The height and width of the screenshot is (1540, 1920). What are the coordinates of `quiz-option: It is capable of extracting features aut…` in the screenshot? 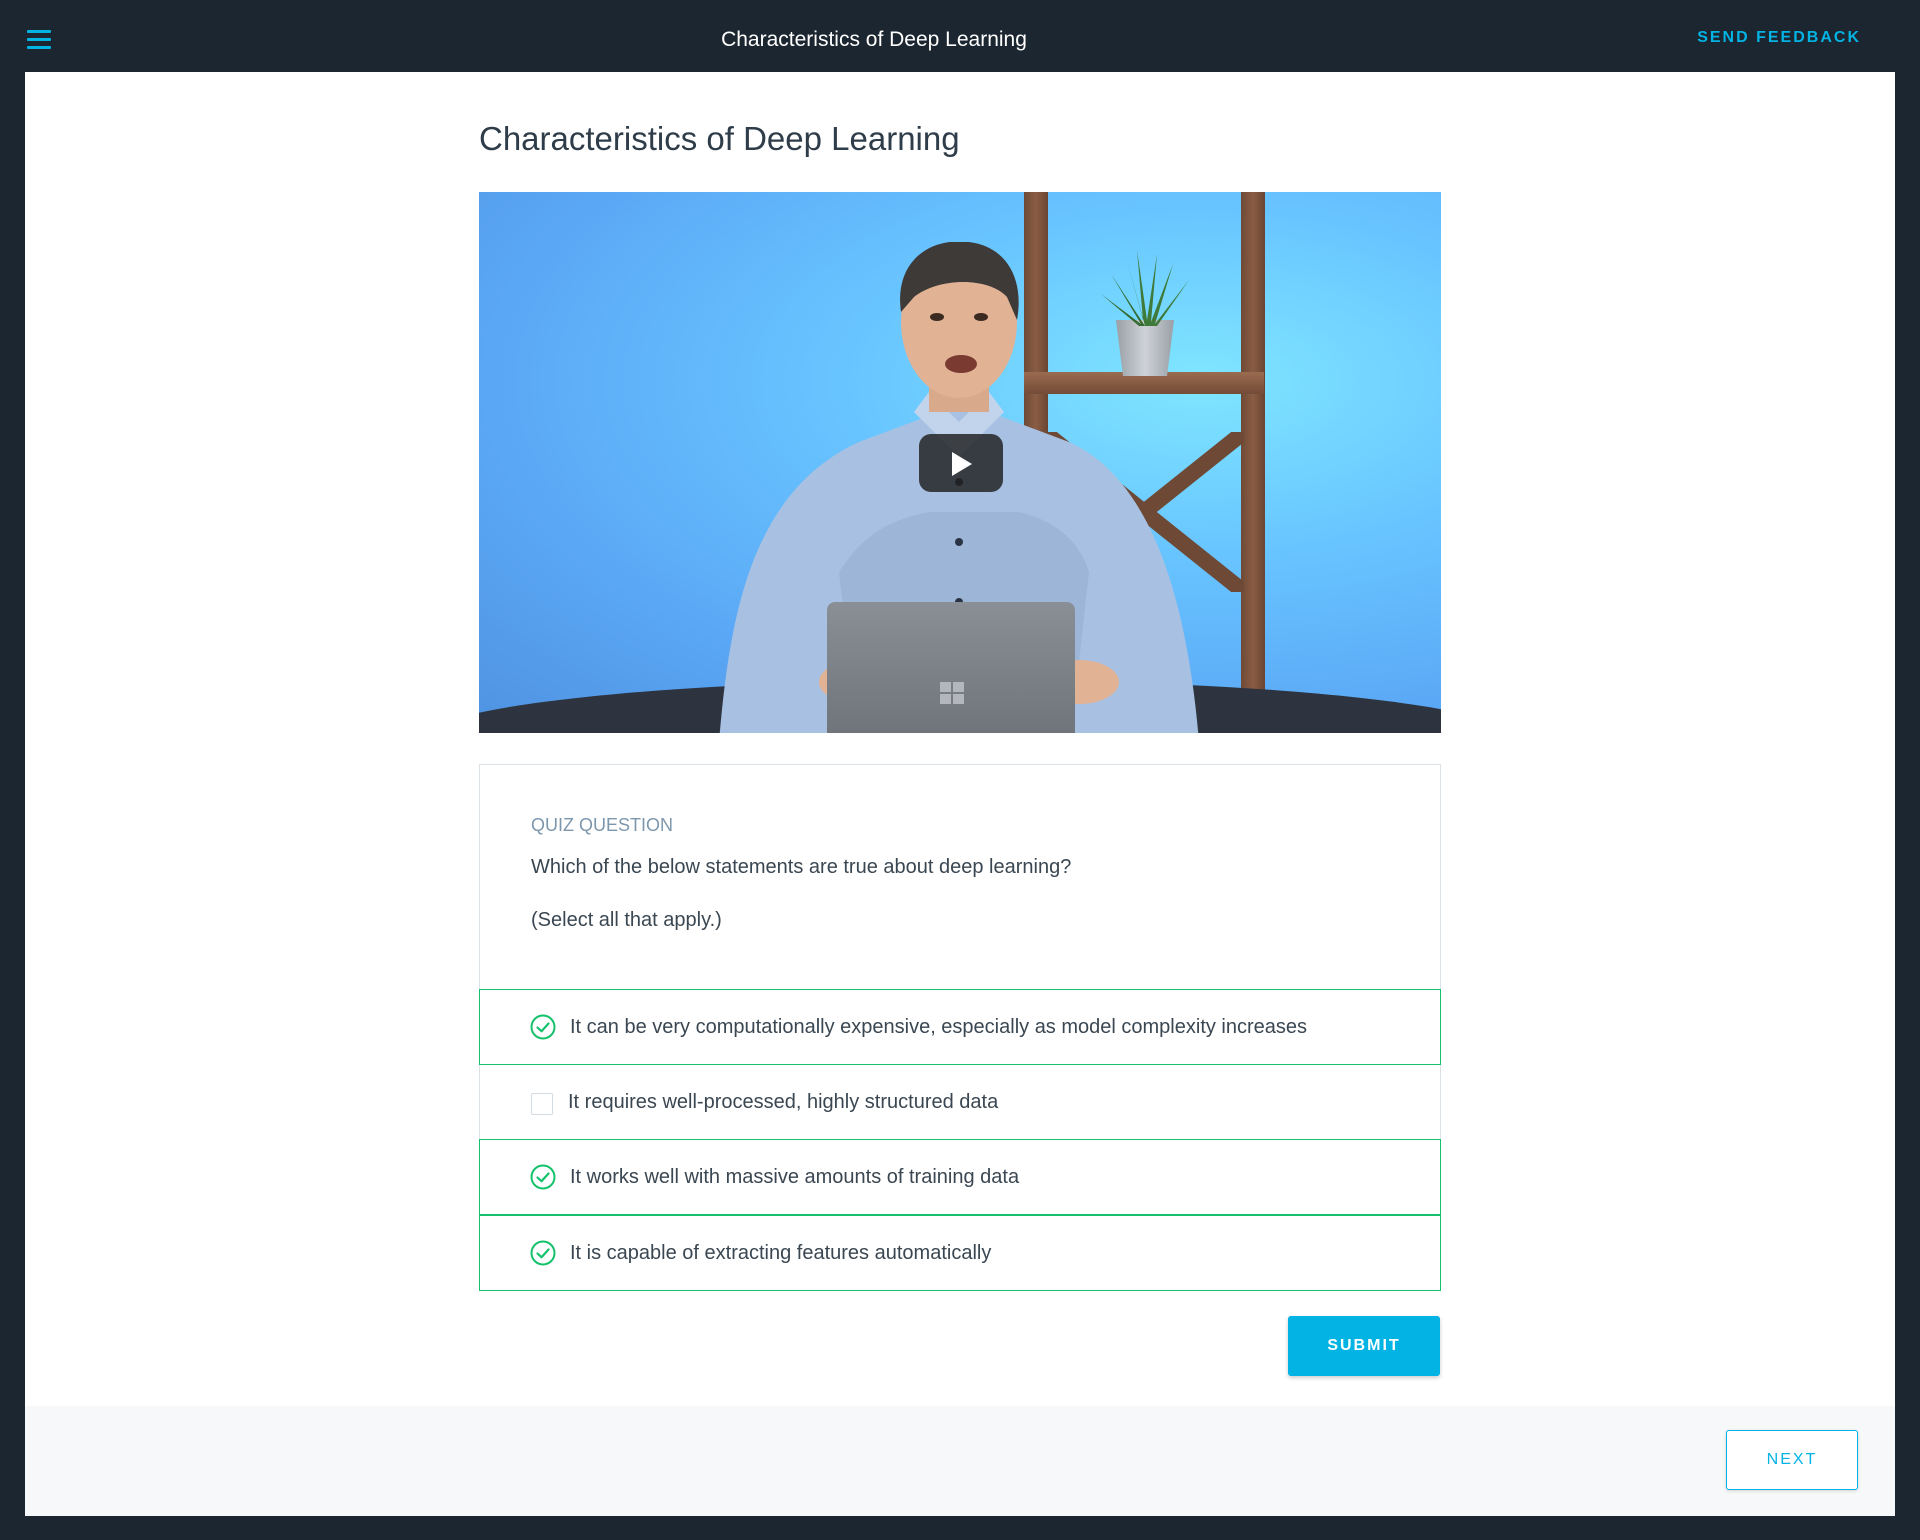 It's located at (960, 1253).